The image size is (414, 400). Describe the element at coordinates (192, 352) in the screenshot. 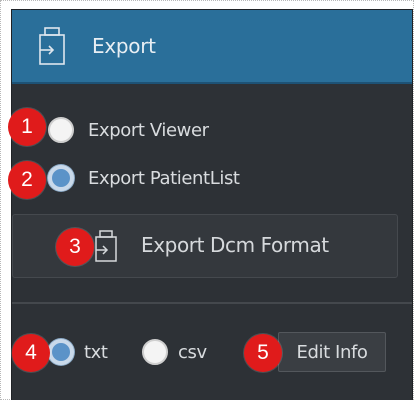

I see `radio-label: csv` at that location.